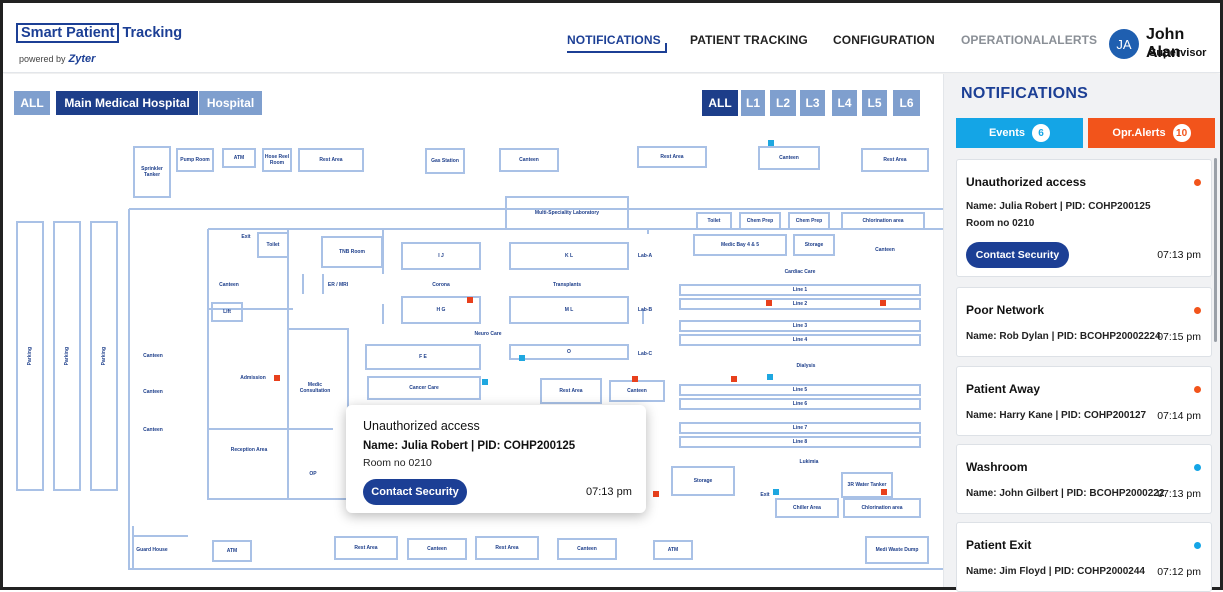 The height and width of the screenshot is (592, 1223). I want to click on room-line8: Line 8, so click(800, 442).